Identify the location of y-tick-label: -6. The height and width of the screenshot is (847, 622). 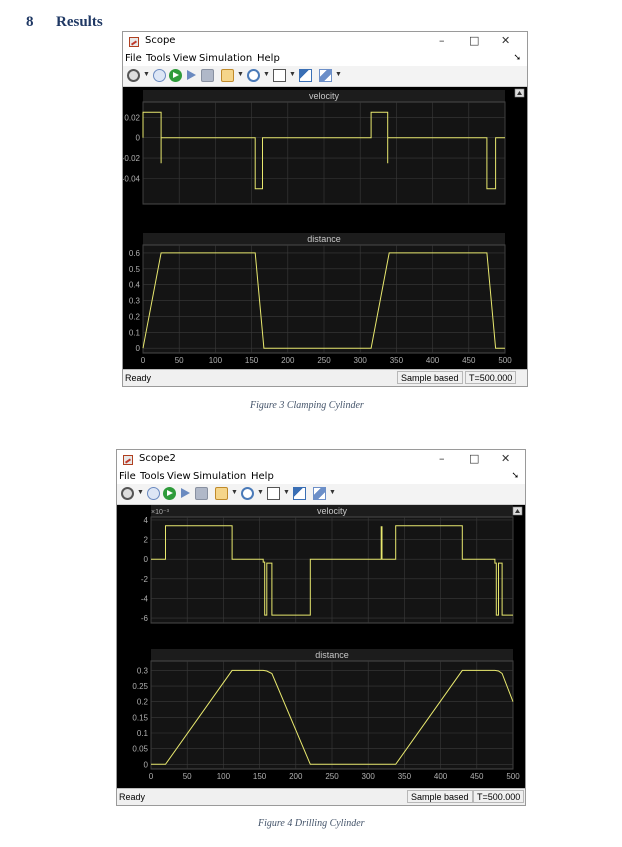
(145, 618).